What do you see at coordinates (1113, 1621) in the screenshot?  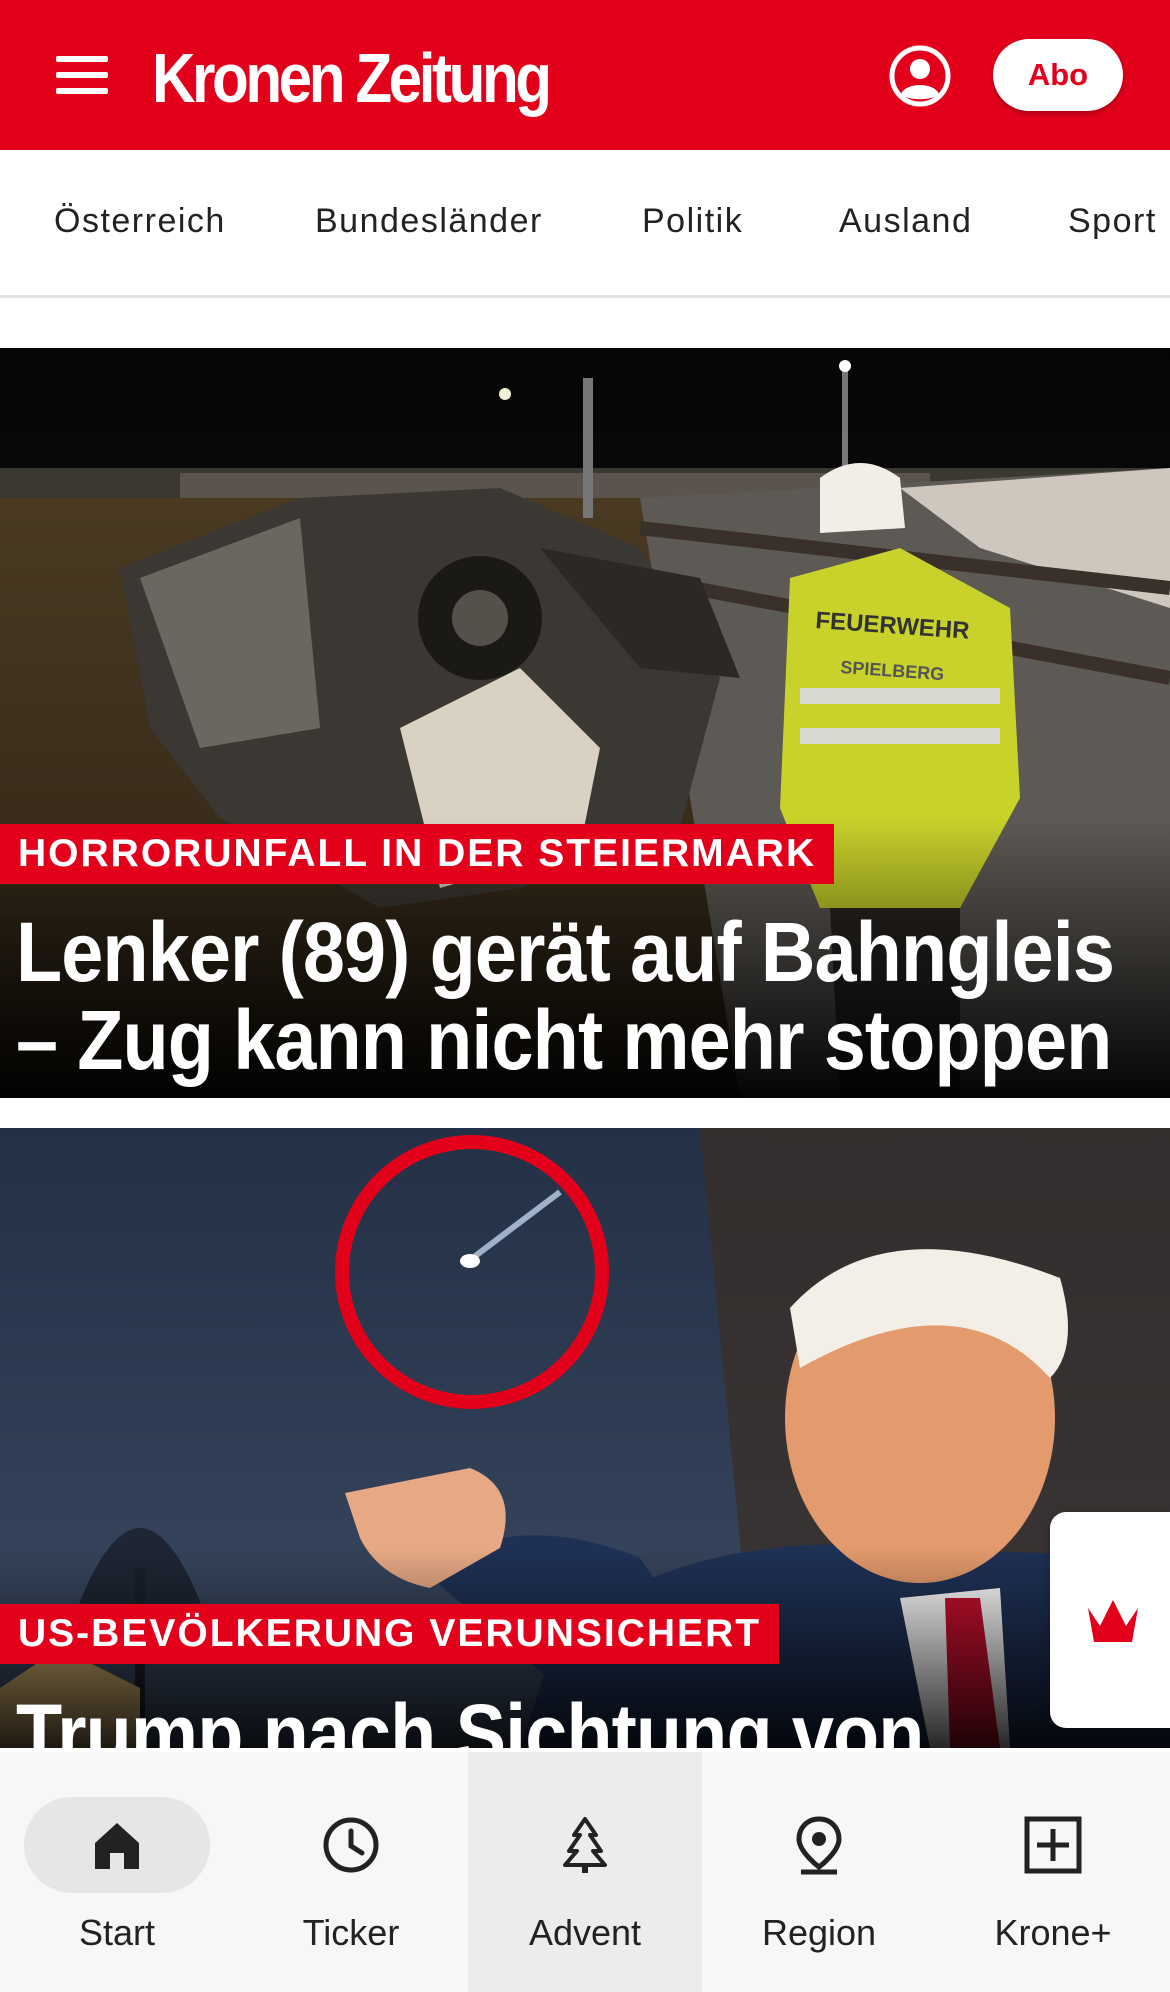 I see `krone-crown-icon` at bounding box center [1113, 1621].